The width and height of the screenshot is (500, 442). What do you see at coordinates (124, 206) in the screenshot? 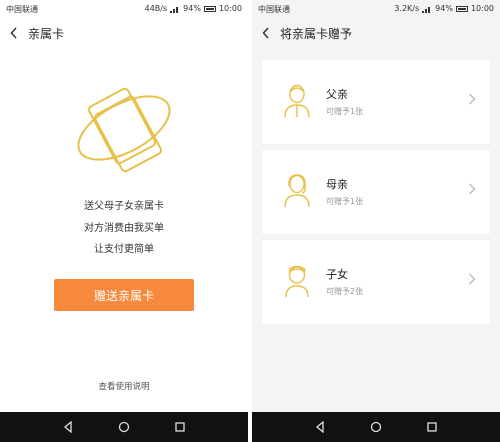
I see `intro-line-1: 送父母子女亲属卡` at bounding box center [124, 206].